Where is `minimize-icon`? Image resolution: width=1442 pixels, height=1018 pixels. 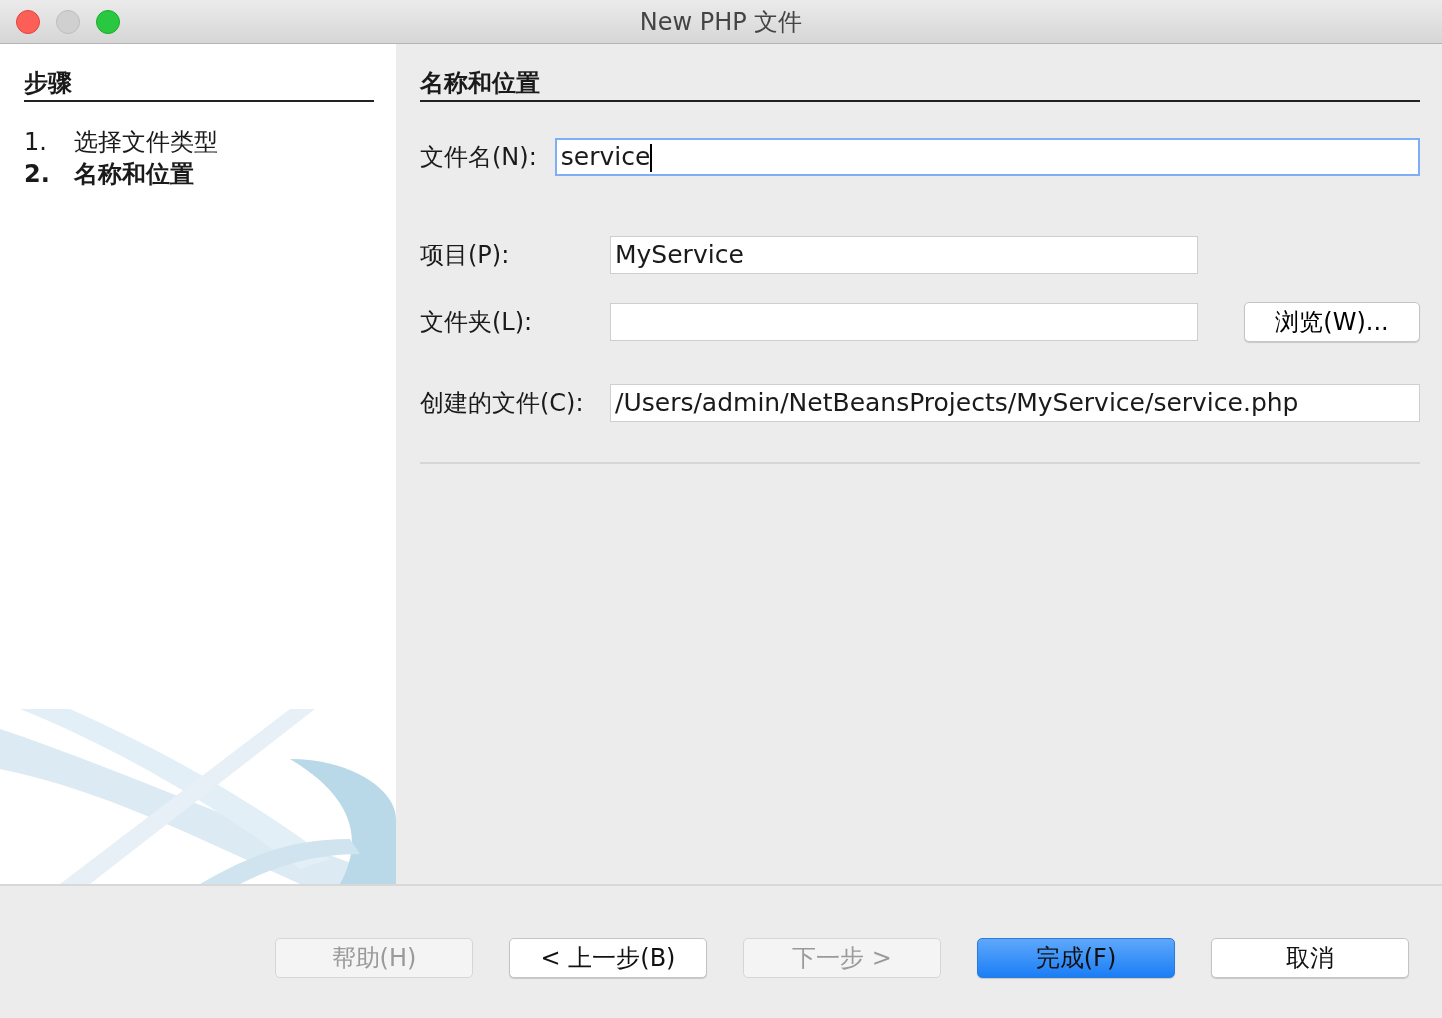
minimize-icon is located at coordinates (68, 22).